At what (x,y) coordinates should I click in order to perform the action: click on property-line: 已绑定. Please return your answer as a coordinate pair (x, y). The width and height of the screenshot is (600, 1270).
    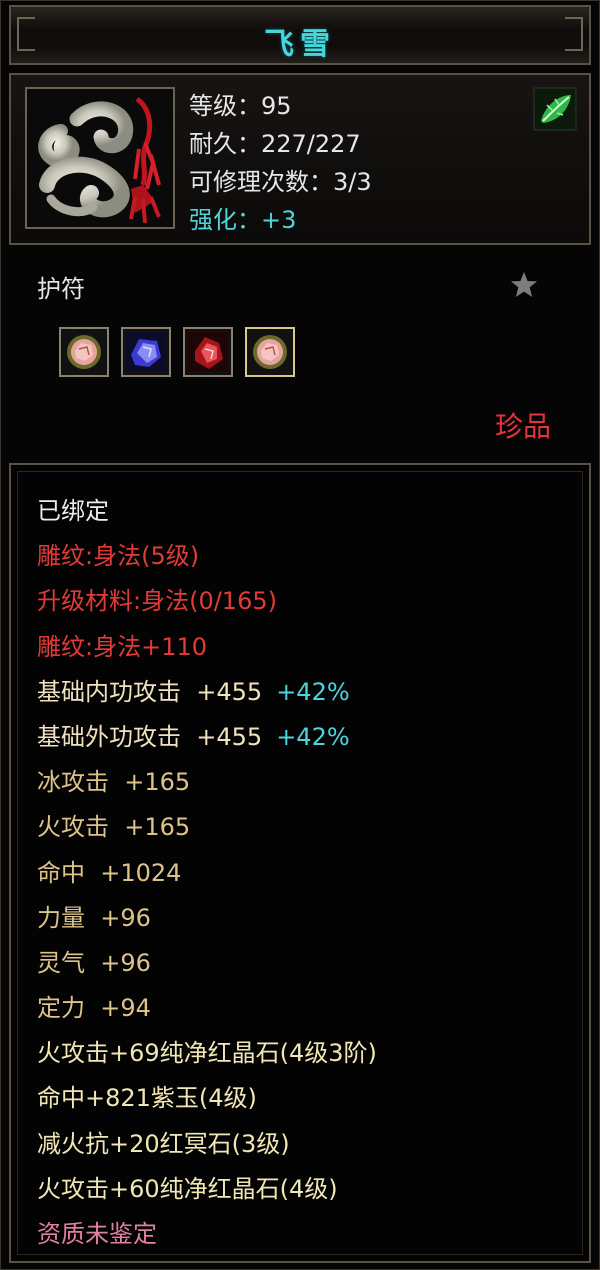
    Looking at the image, I should click on (207, 511).